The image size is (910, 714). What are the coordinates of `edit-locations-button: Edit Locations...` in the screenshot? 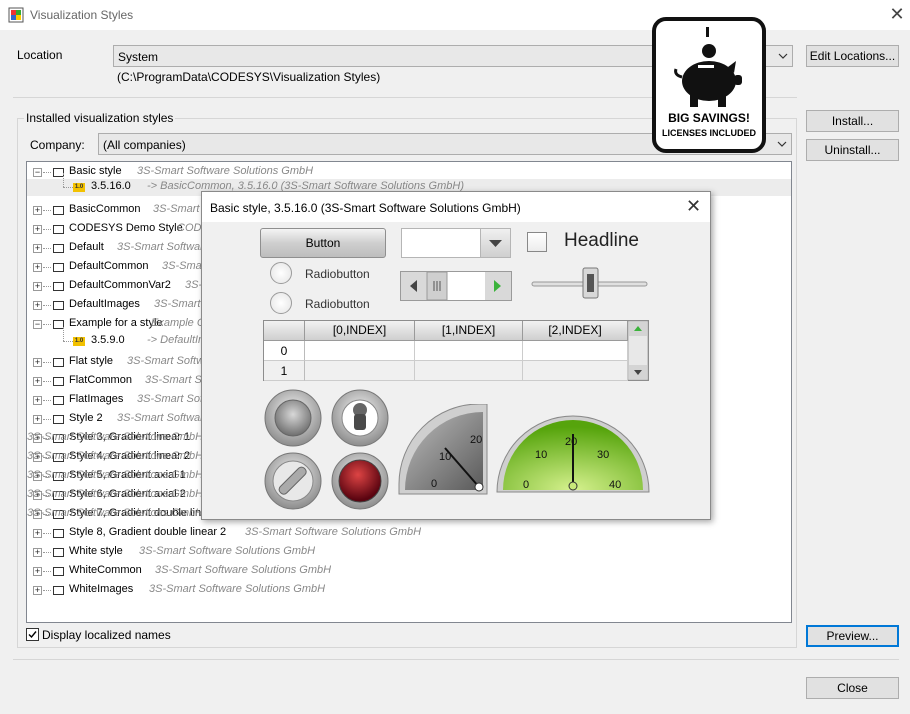 It's located at (852, 56).